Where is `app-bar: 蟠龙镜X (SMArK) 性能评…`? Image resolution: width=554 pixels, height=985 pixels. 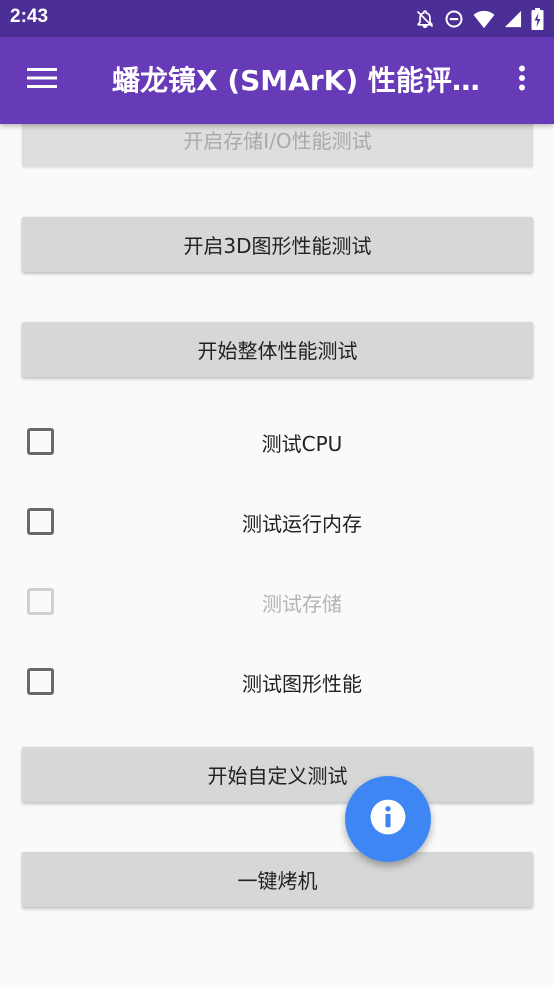 app-bar: 蟠龙镜X (SMArK) 性能评… is located at coordinates (277, 80).